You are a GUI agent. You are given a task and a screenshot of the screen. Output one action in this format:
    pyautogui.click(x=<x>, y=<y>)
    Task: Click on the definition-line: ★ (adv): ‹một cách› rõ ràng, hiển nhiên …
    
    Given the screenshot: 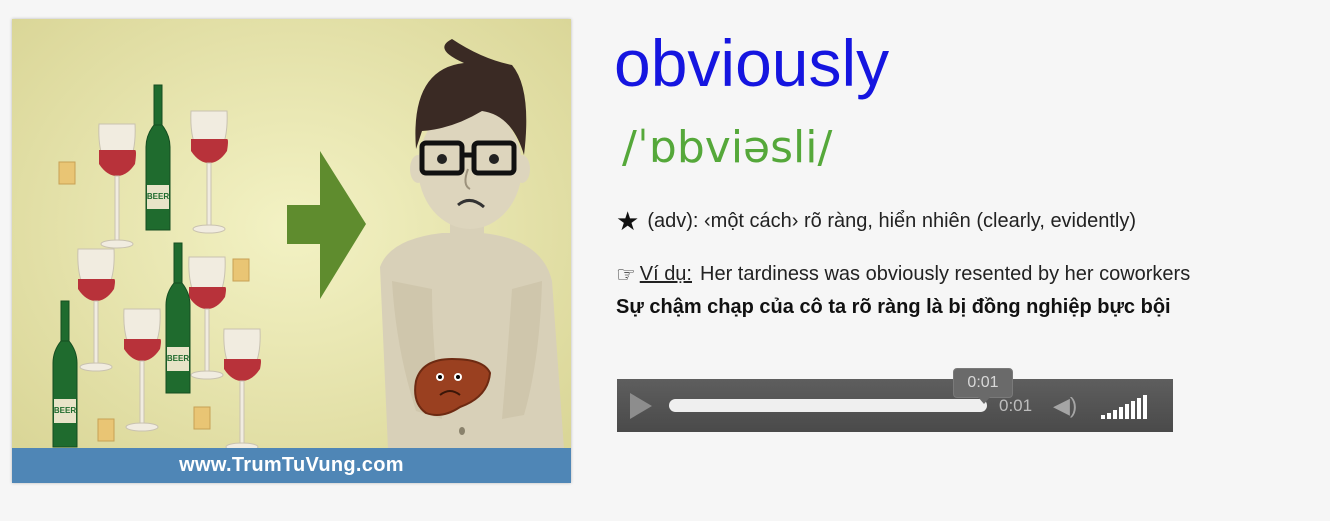 What is the action you would take?
    pyautogui.click(x=876, y=221)
    